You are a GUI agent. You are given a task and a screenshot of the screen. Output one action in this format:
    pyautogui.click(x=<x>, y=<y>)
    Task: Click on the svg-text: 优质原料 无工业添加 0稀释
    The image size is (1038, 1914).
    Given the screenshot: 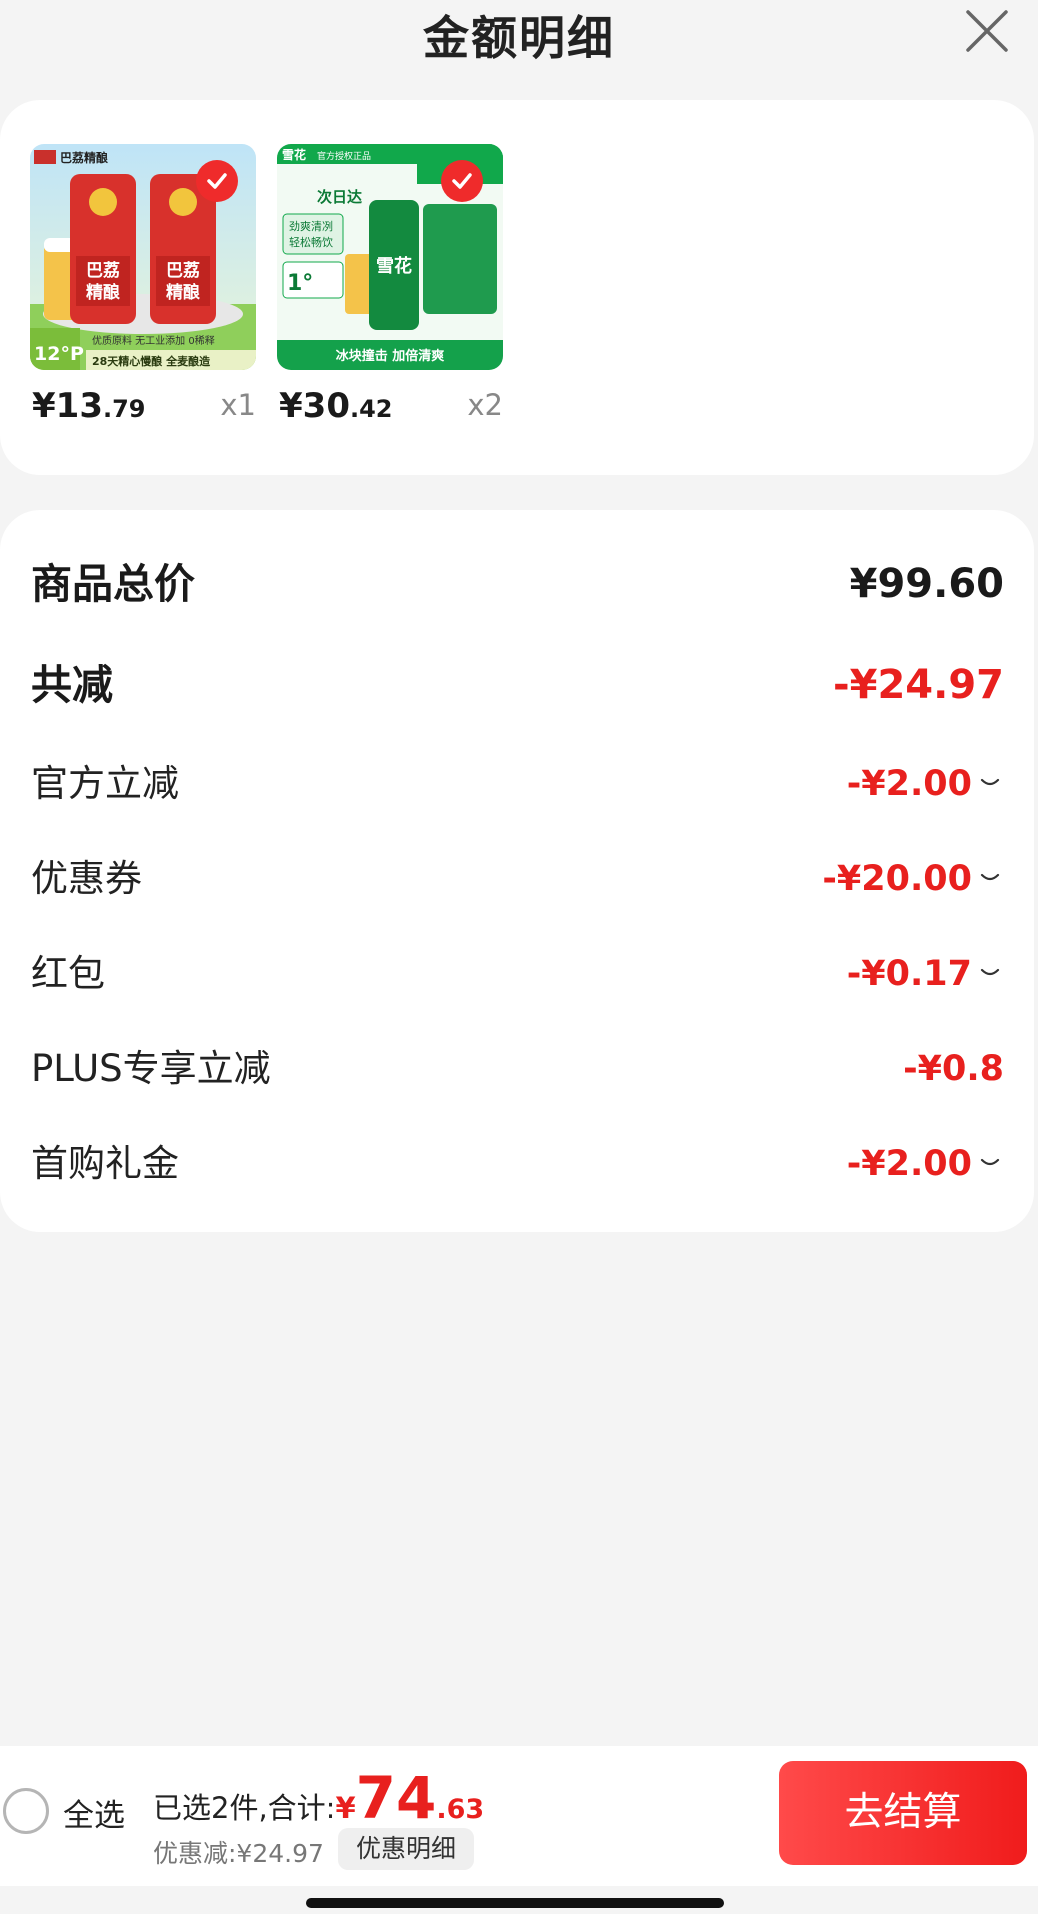 What is the action you would take?
    pyautogui.click(x=153, y=340)
    